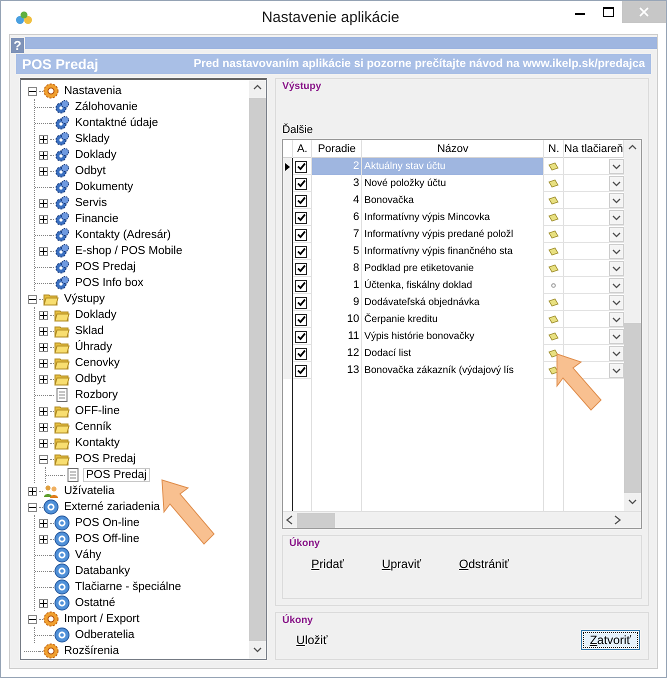  What do you see at coordinates (116, 123) in the screenshot?
I see `tree-item: Kontaktné údaje` at bounding box center [116, 123].